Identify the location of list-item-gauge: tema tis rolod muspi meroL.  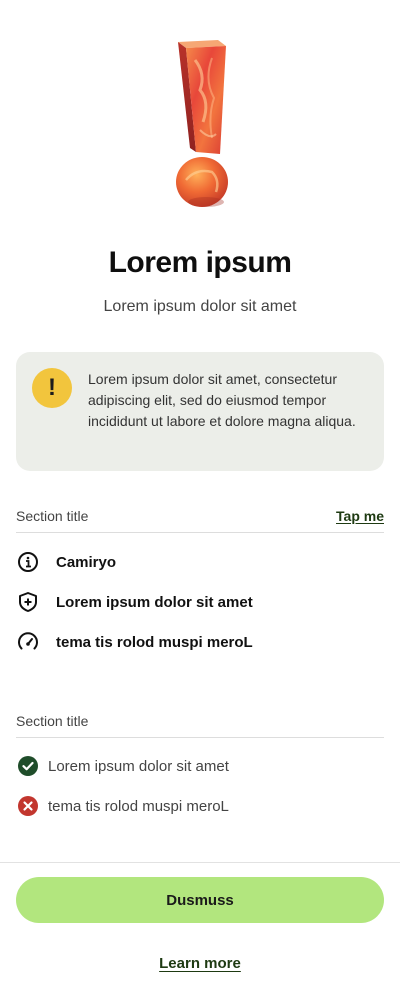
(200, 642).